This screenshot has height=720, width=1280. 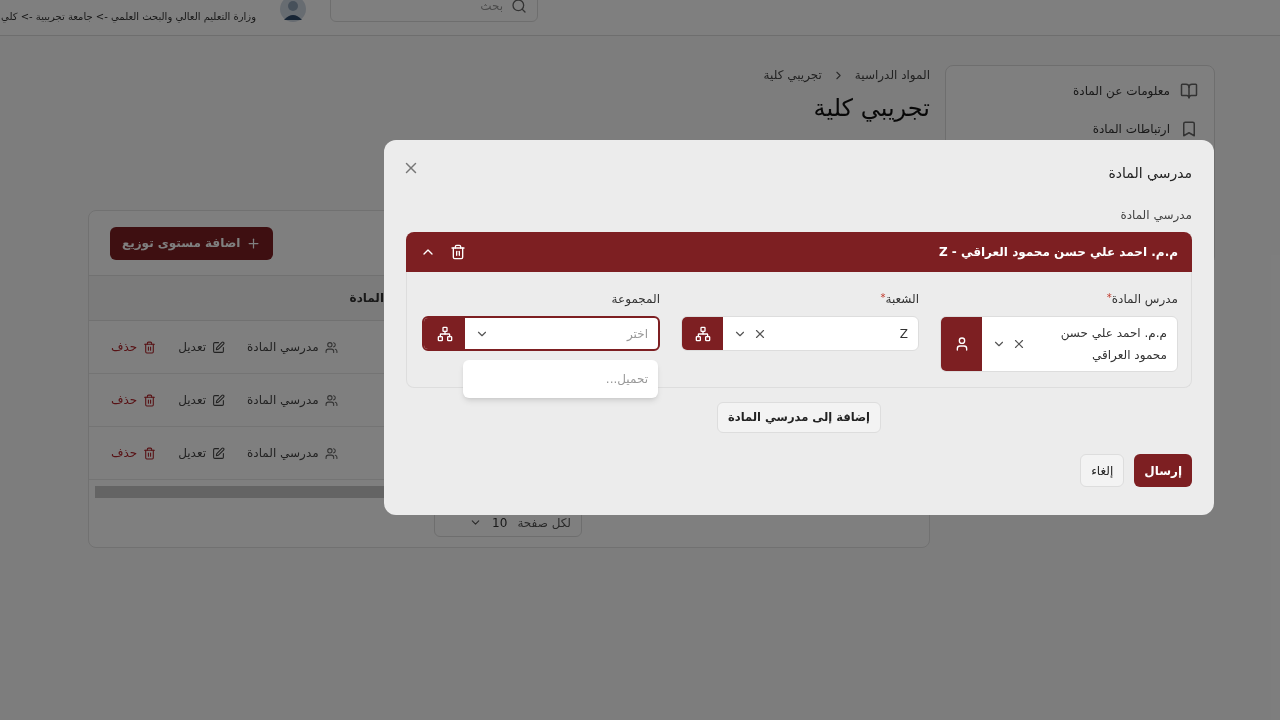 I want to click on entry-title: م.م. احمد علي حسن محمود العراقي - Z, so click(x=1058, y=252).